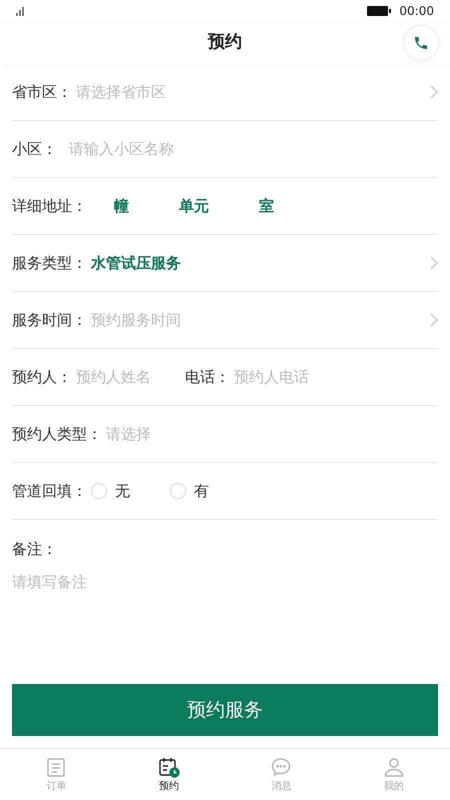 The height and width of the screenshot is (800, 450). What do you see at coordinates (121, 206) in the screenshot?
I see `address-unit-field: 幢` at bounding box center [121, 206].